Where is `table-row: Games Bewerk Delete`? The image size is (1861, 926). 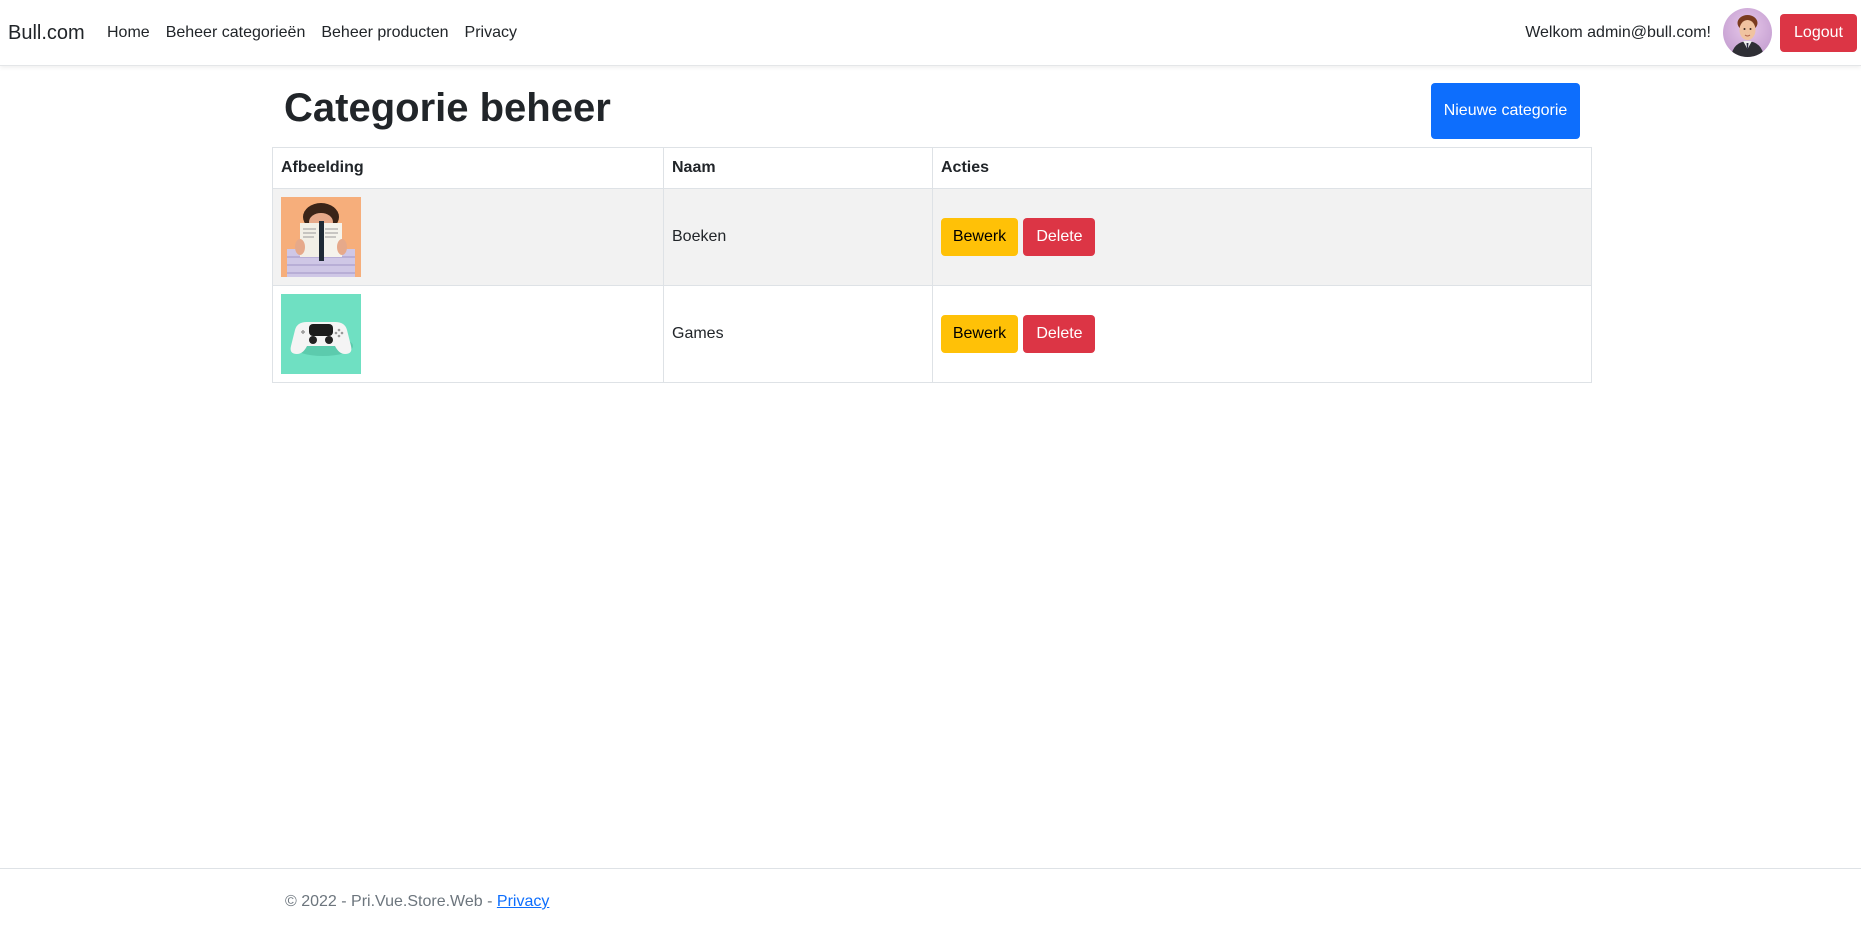
table-row: Games Bewerk Delete is located at coordinates (932, 334).